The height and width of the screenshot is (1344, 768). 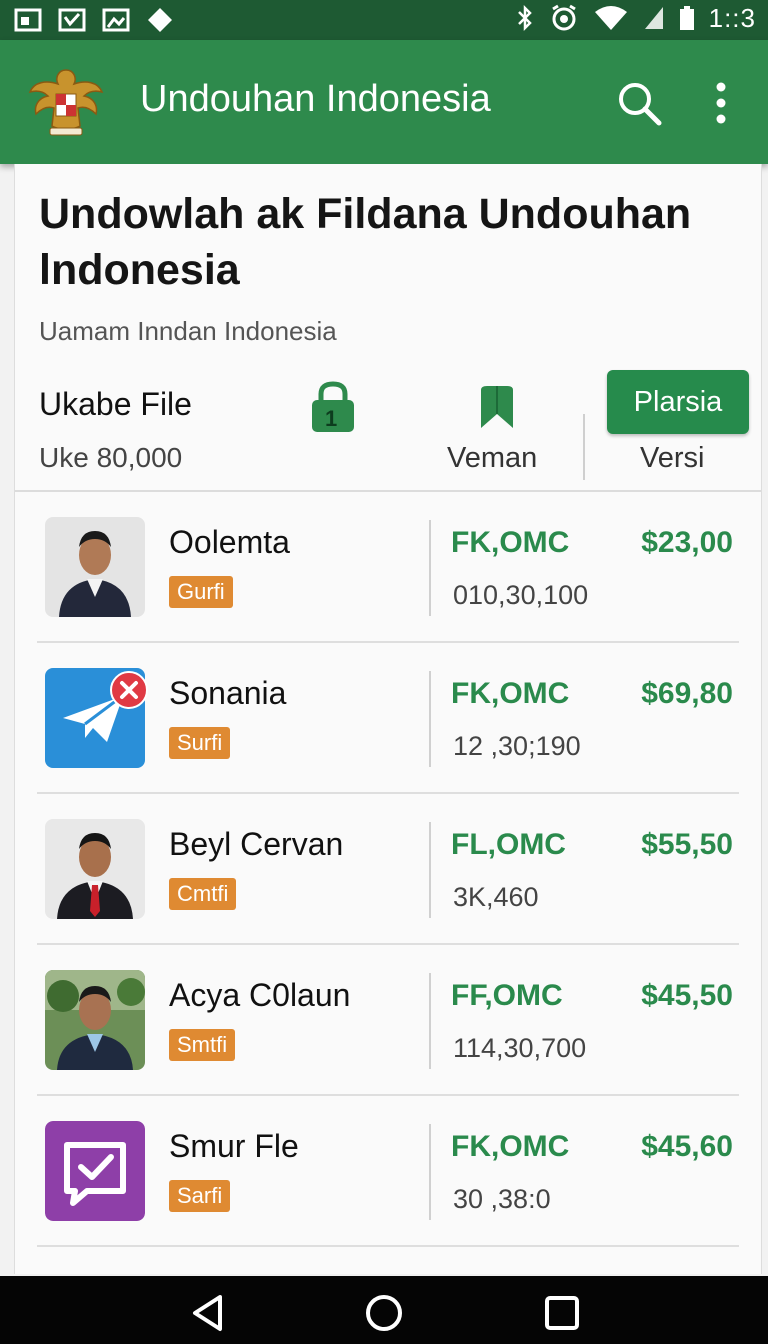 I want to click on diamond-notification-icon, so click(x=160, y=20).